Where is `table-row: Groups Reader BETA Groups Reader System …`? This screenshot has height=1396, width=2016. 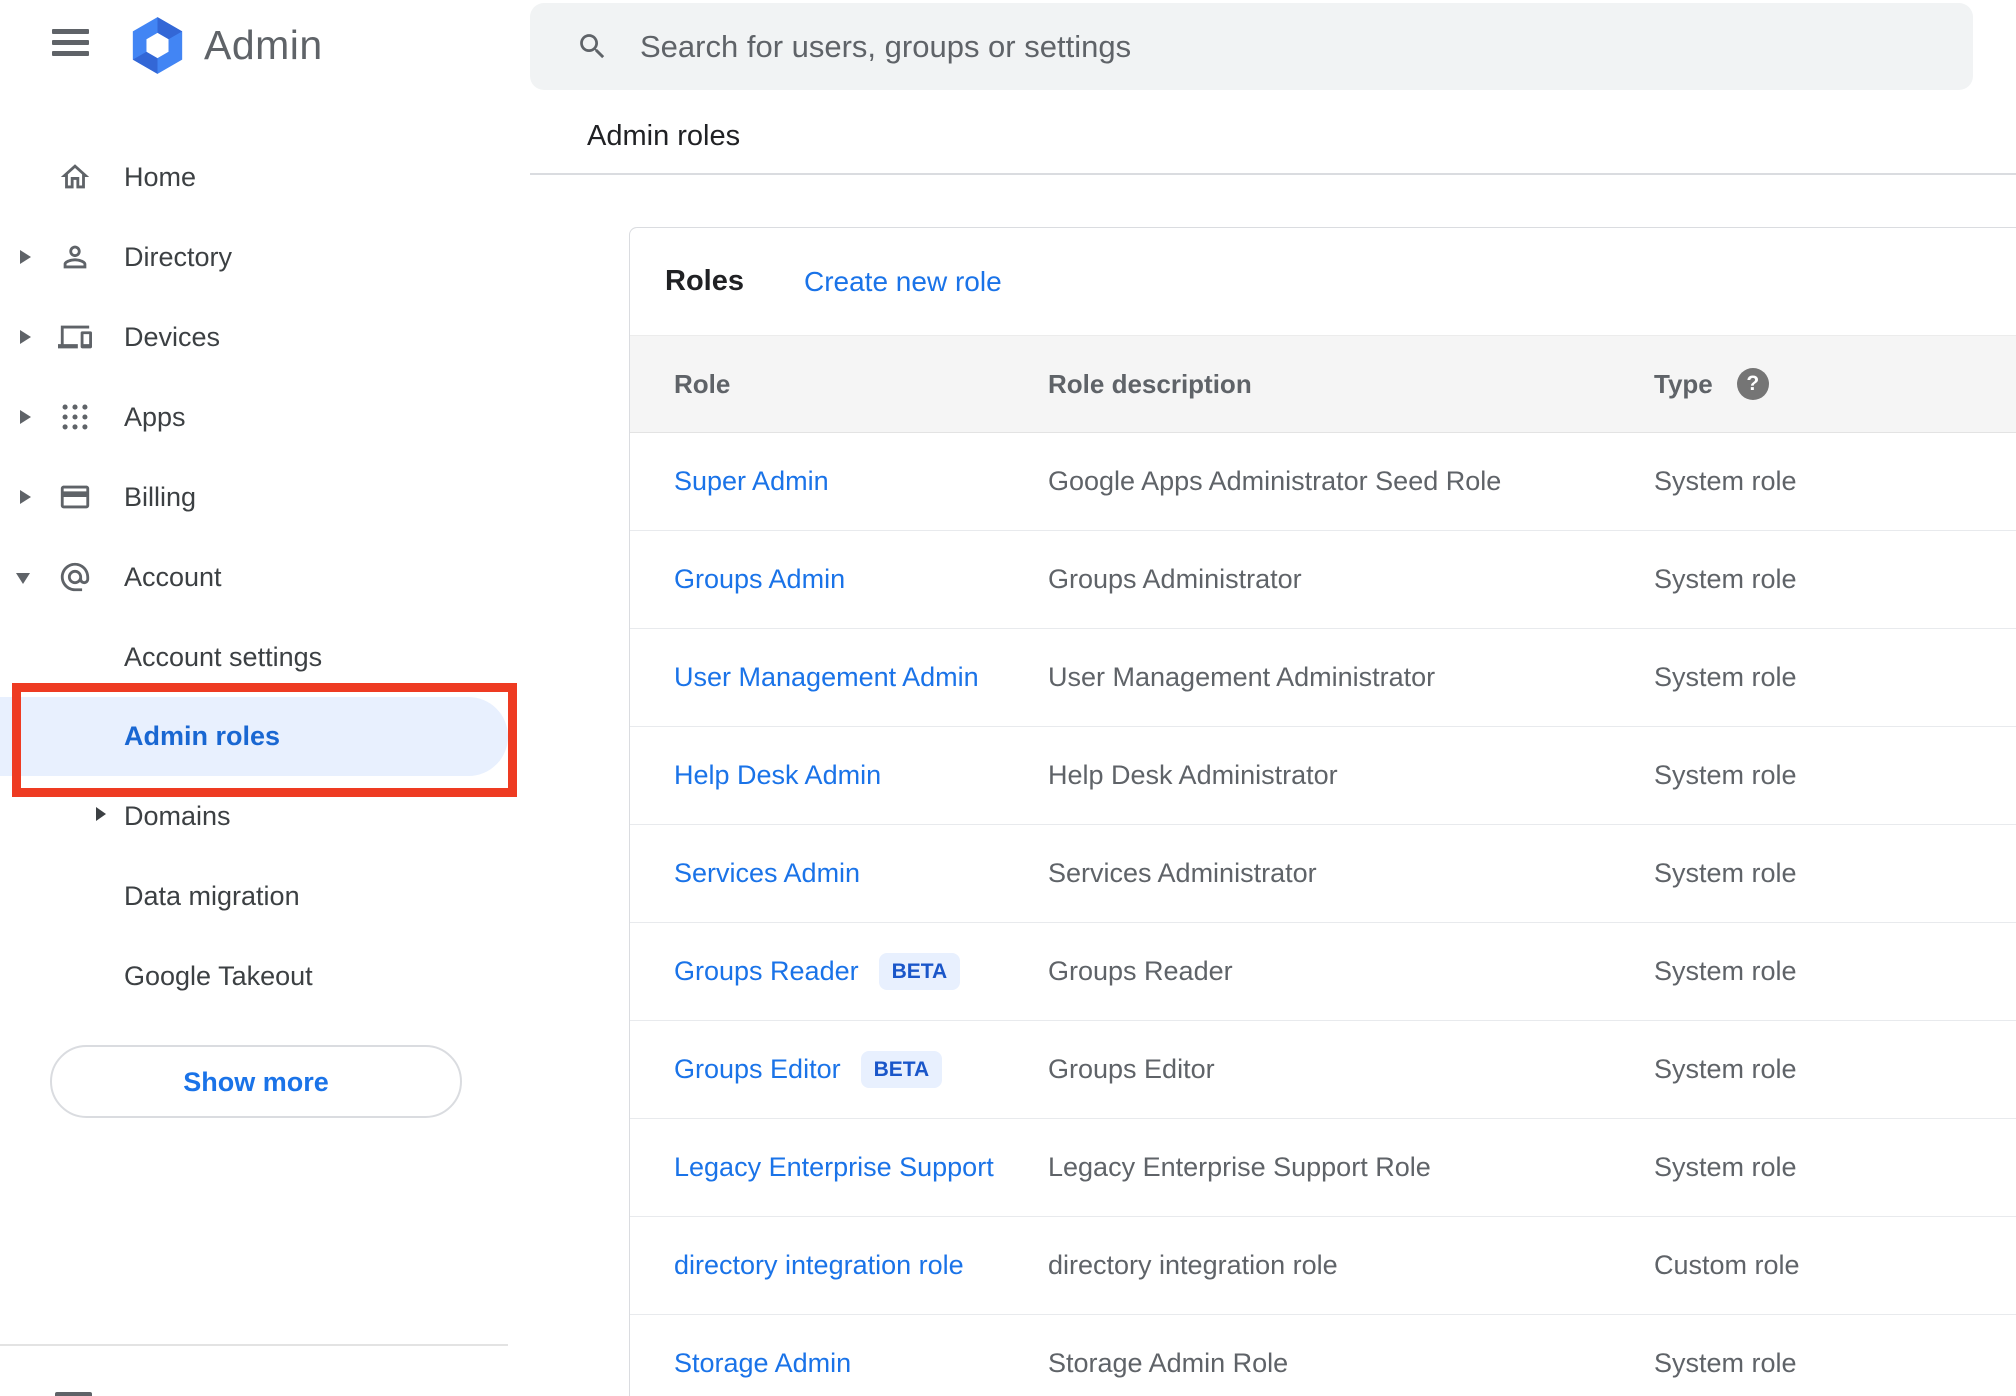 table-row: Groups Reader BETA Groups Reader System … is located at coordinates (1323, 972).